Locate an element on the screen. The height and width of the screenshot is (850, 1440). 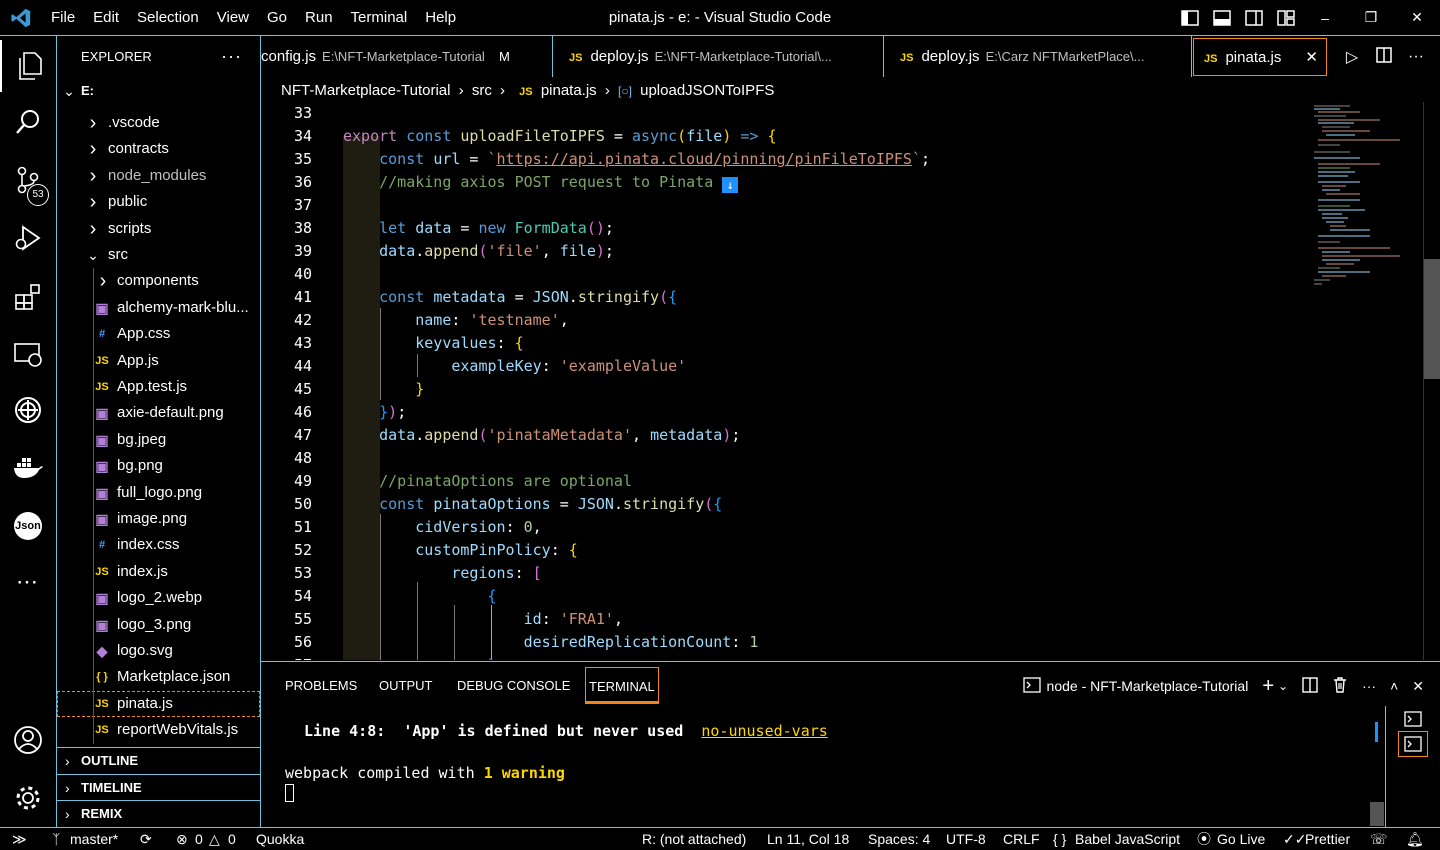
scrollbar-thumb is located at coordinates (1432, 319).